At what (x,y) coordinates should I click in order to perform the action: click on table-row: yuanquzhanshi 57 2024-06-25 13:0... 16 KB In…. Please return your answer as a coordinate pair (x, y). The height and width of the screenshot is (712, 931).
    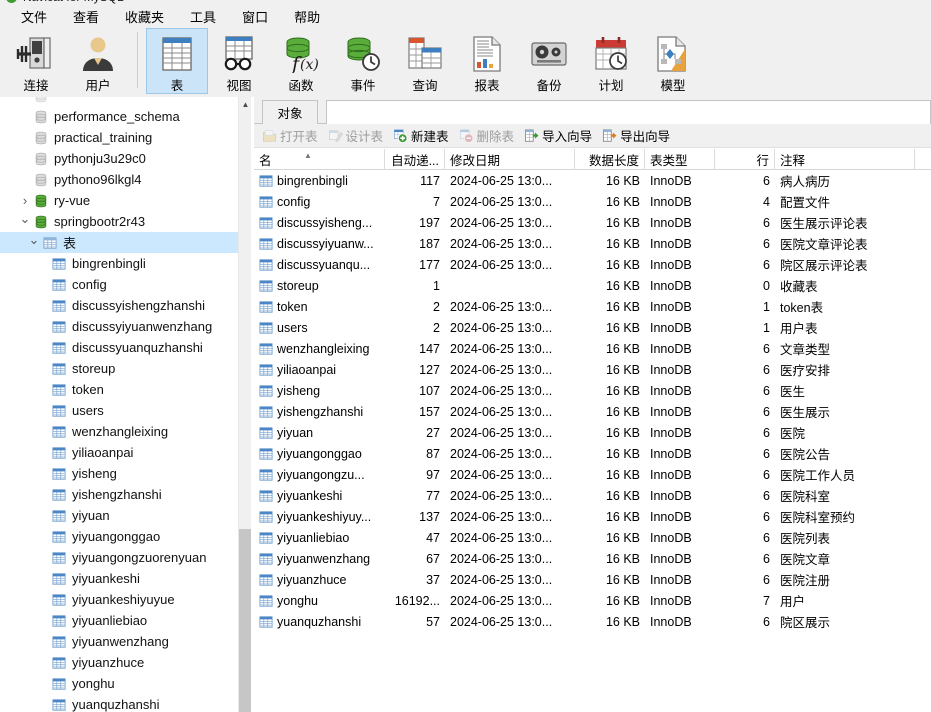
    Looking at the image, I should click on (592, 621).